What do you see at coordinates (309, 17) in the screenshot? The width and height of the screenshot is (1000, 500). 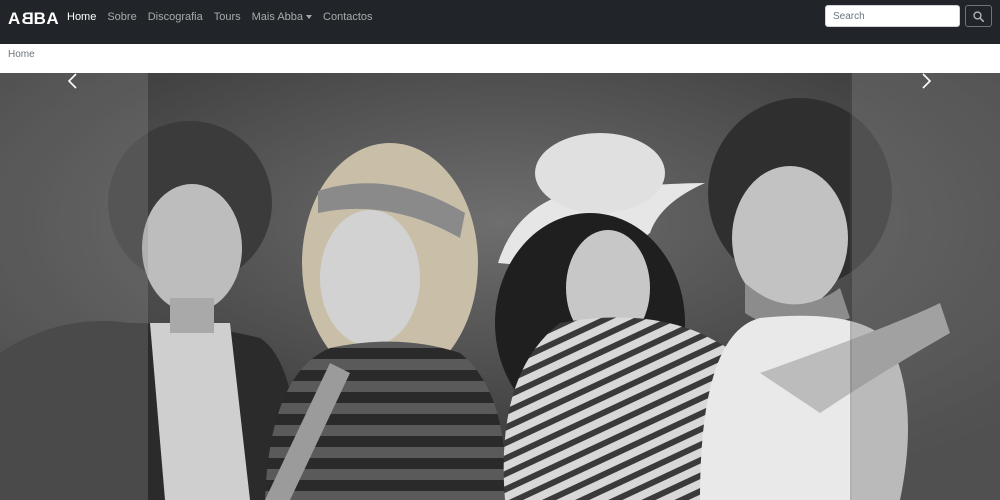 I see `caret-down-icon` at bounding box center [309, 17].